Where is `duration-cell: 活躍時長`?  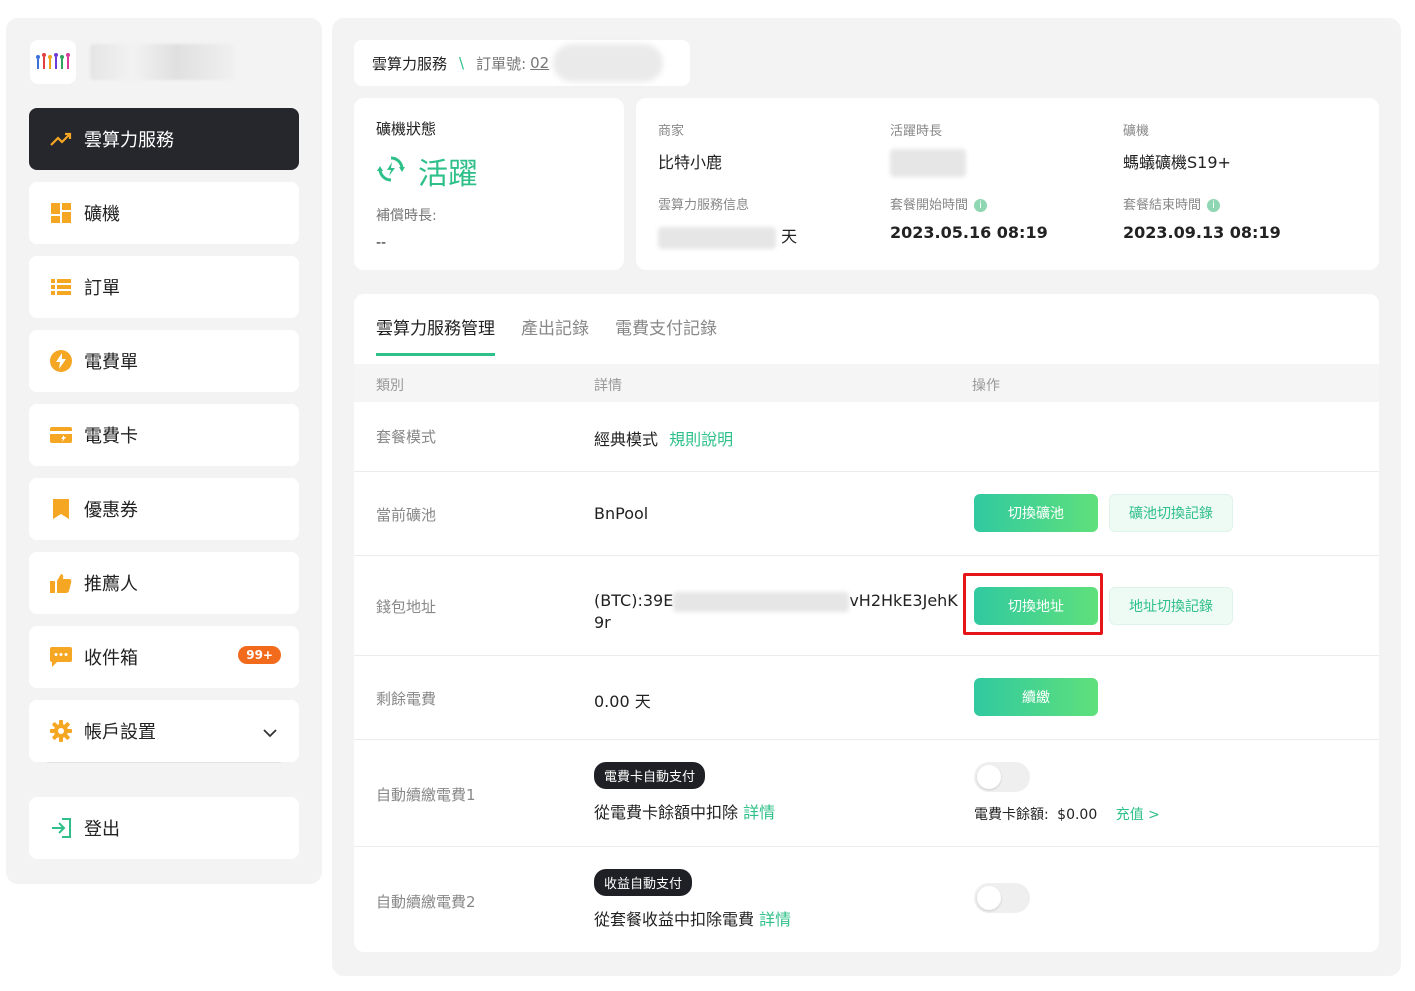
duration-cell: 活躍時長 is located at coordinates (928, 150).